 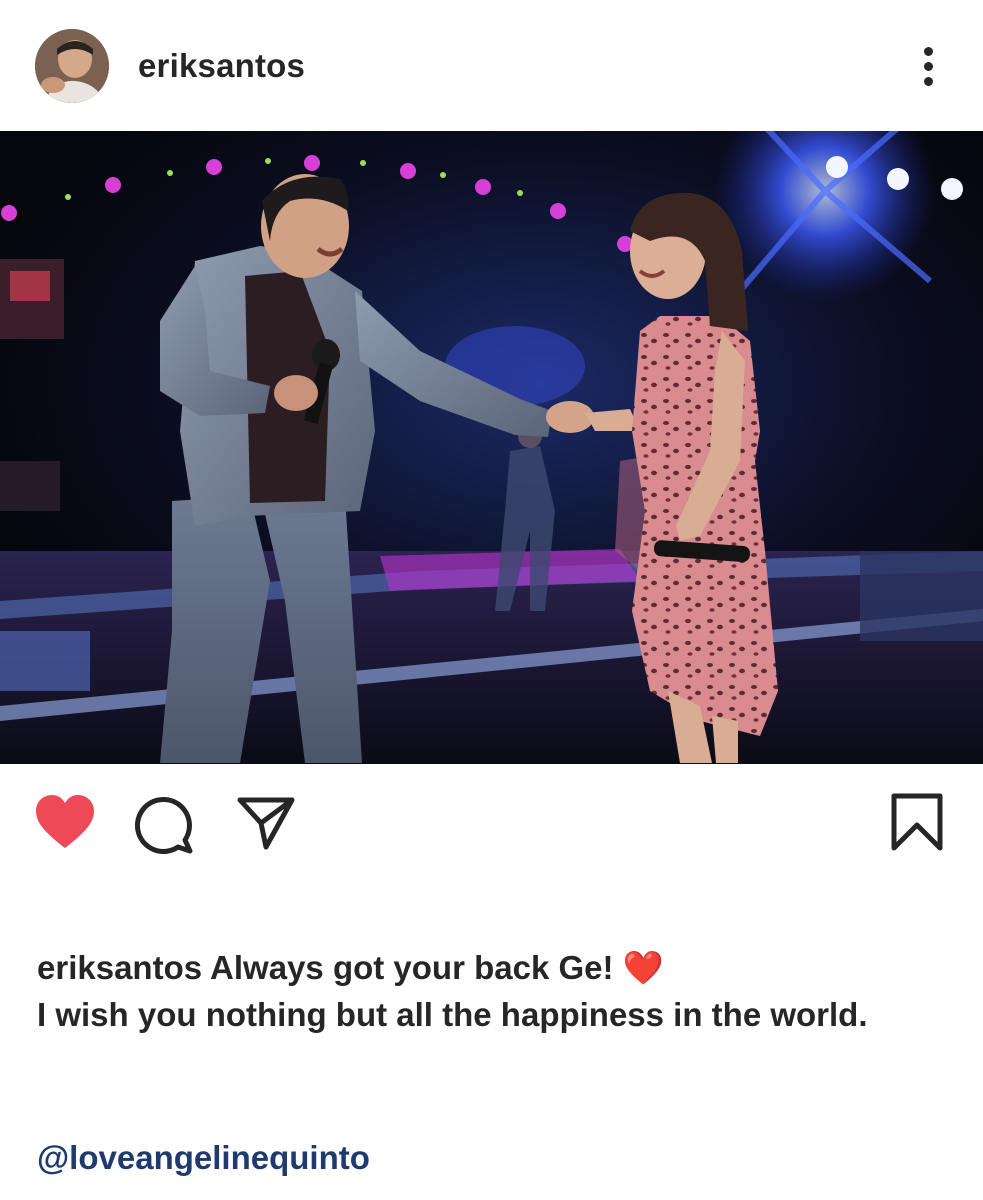 I want to click on share-button, so click(x=266, y=823).